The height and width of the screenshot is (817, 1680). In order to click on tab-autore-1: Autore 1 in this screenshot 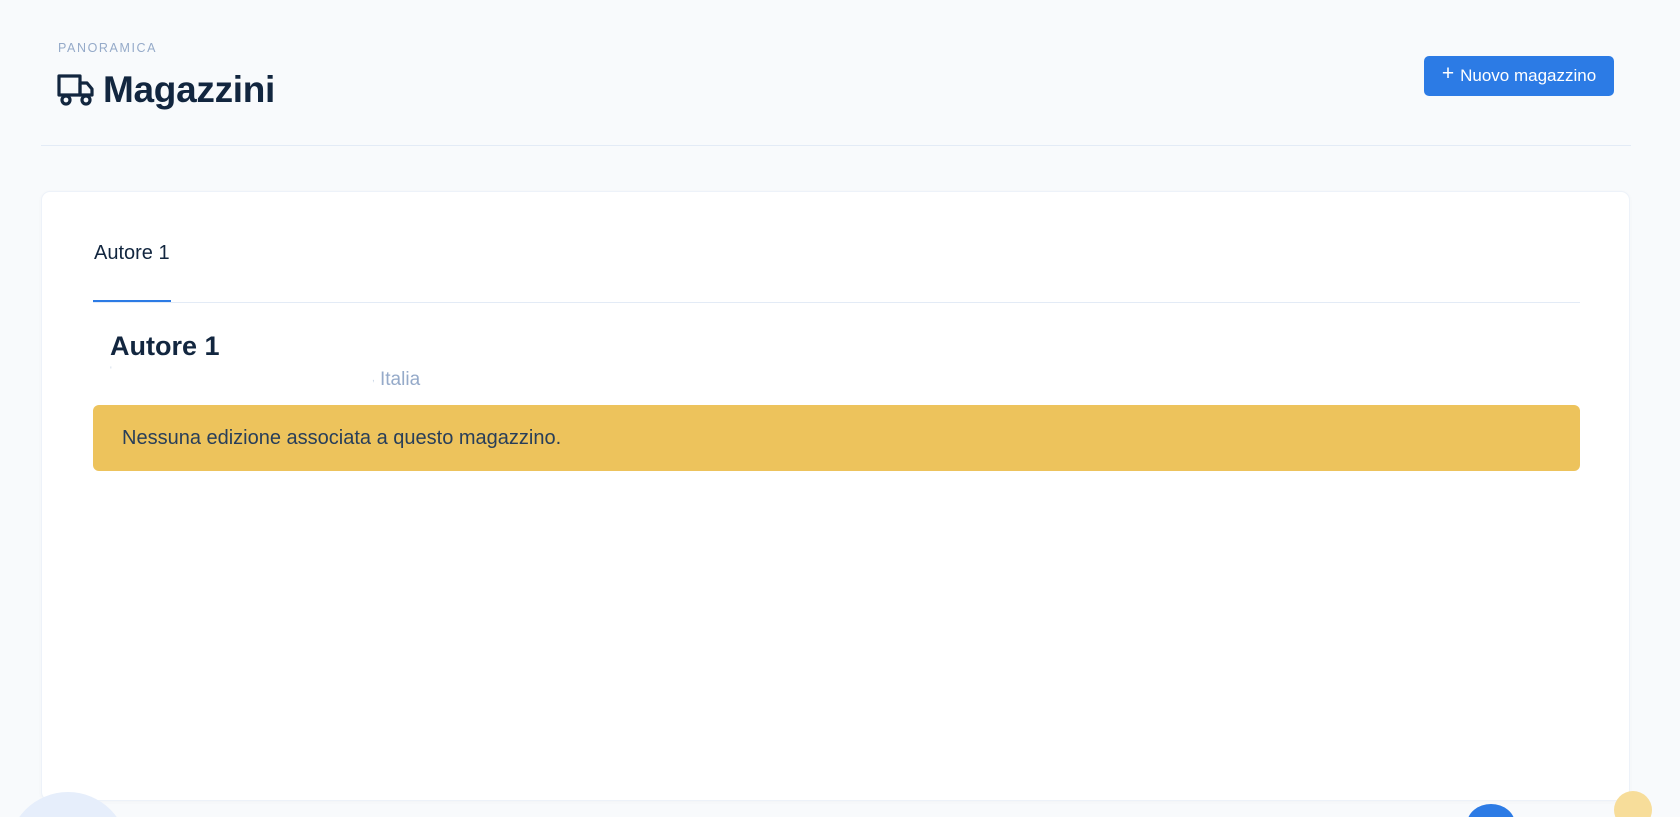, I will do `click(132, 247)`.